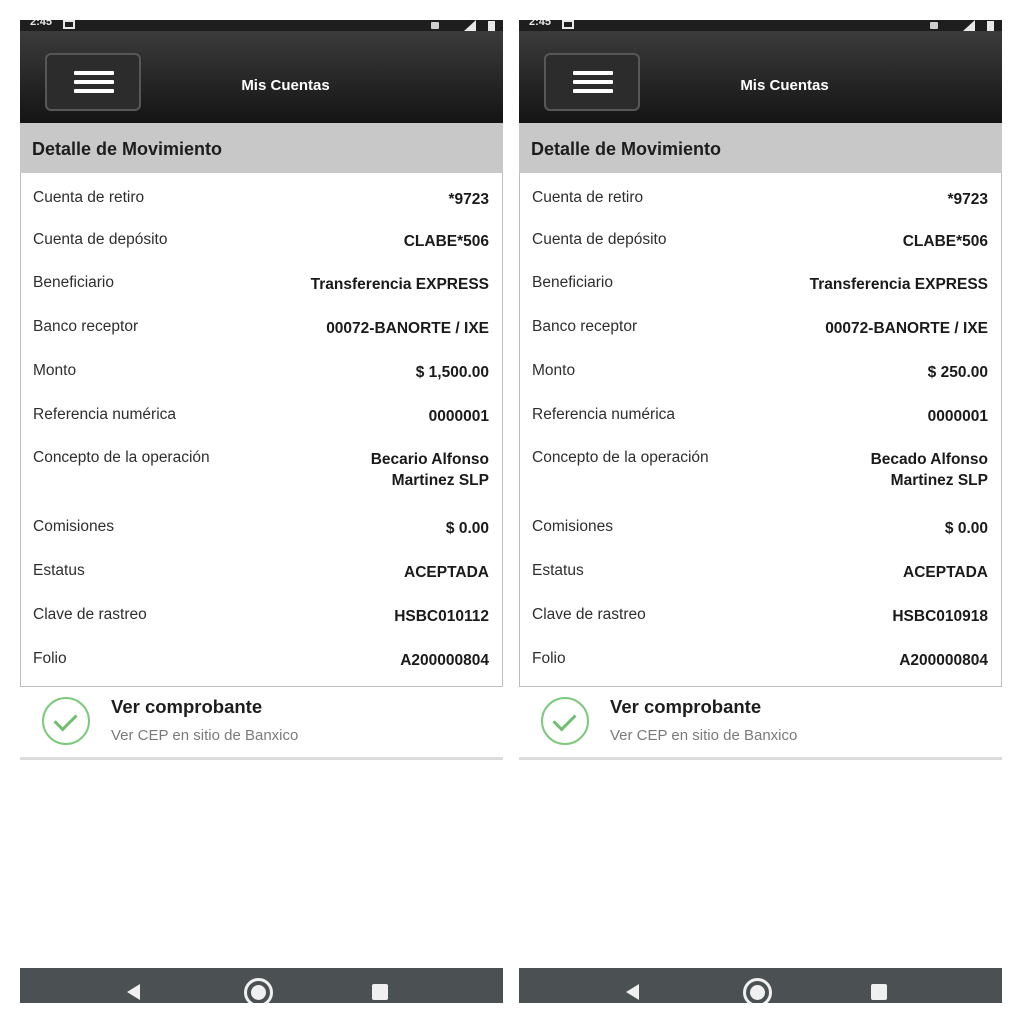 This screenshot has width=1024, height=1024. What do you see at coordinates (452, 372) in the screenshot?
I see `detail-value: $ 1,500.00` at bounding box center [452, 372].